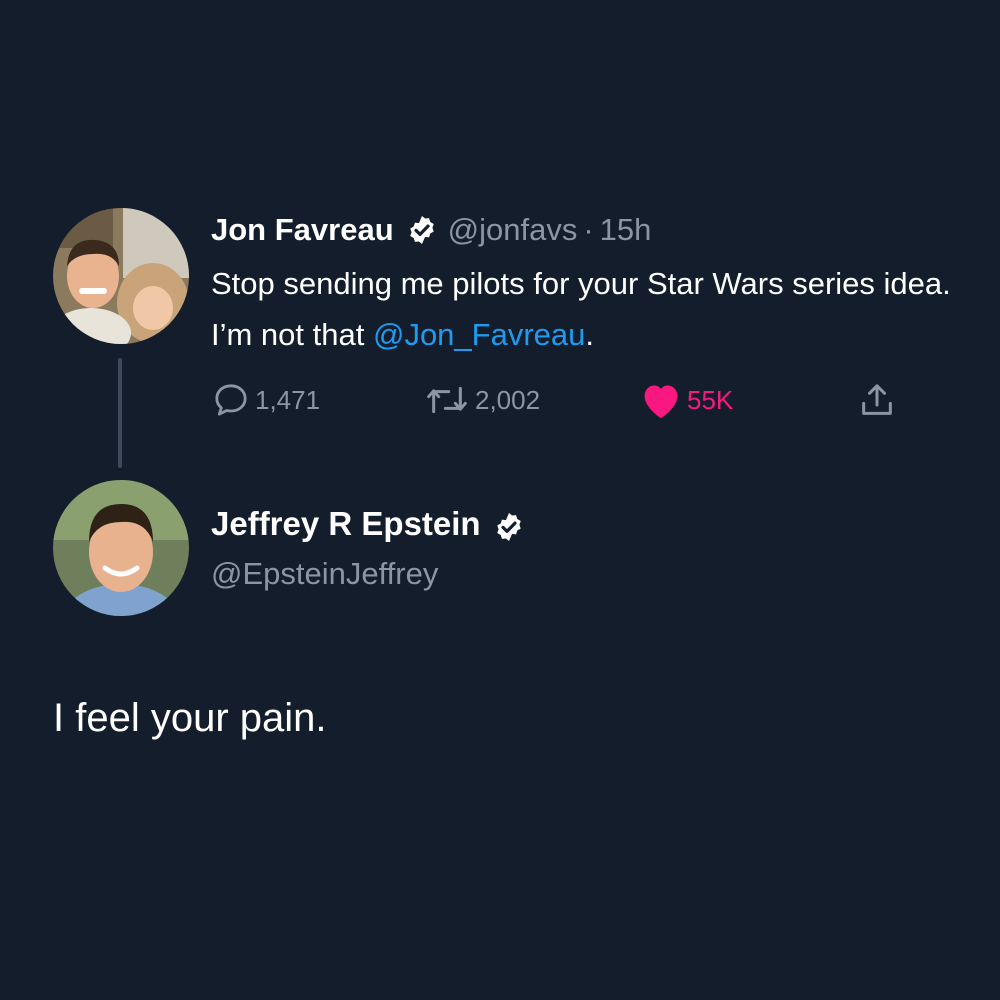 This screenshot has width=1000, height=1000. I want to click on reply-count: 1,471, so click(288, 399).